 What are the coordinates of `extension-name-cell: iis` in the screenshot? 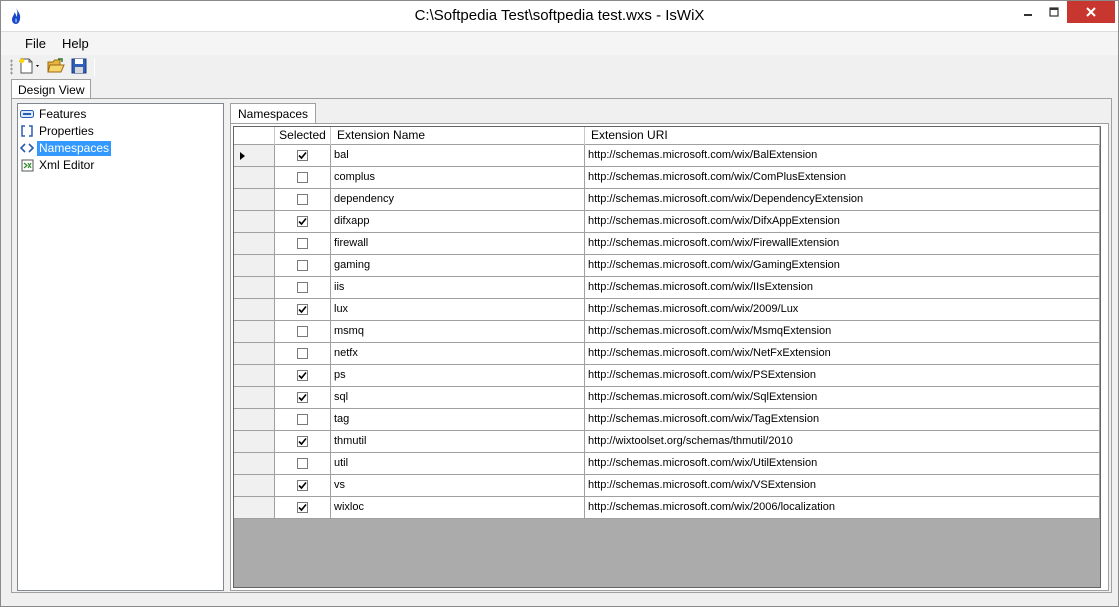 It's located at (458, 287).